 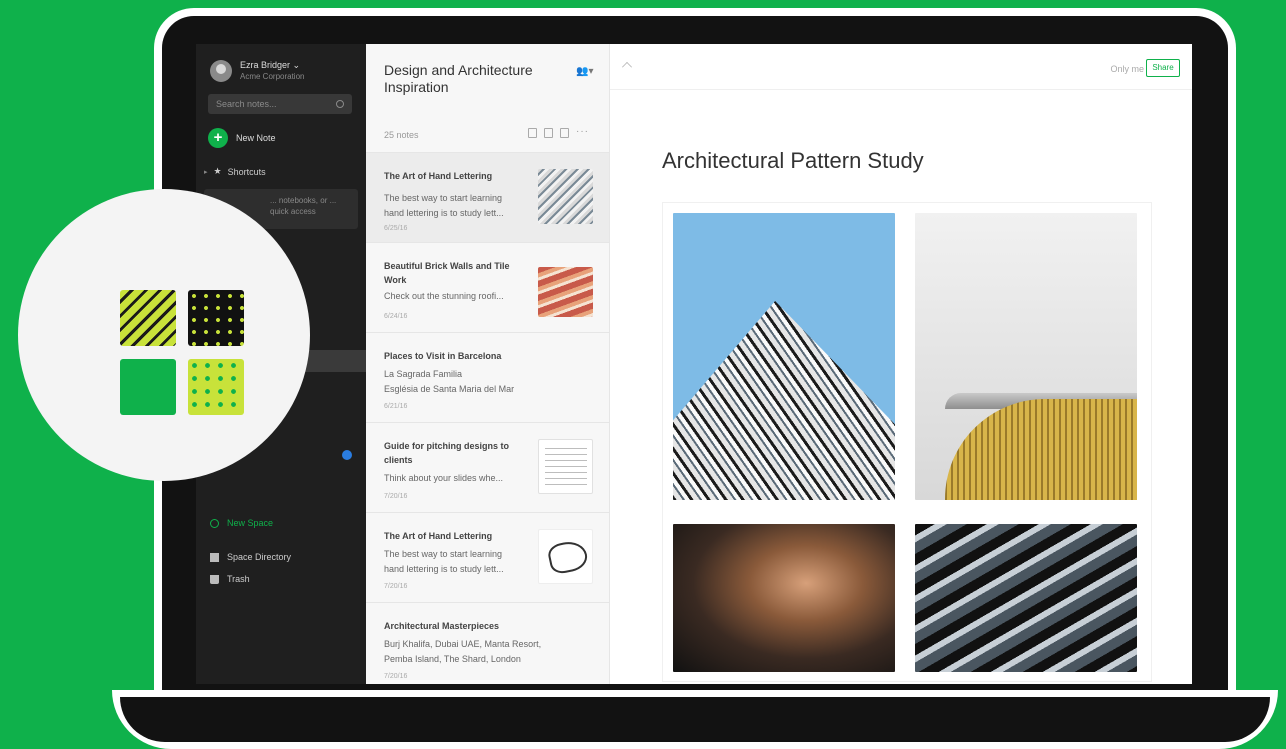 What do you see at coordinates (564, 133) in the screenshot?
I see `sort-icon` at bounding box center [564, 133].